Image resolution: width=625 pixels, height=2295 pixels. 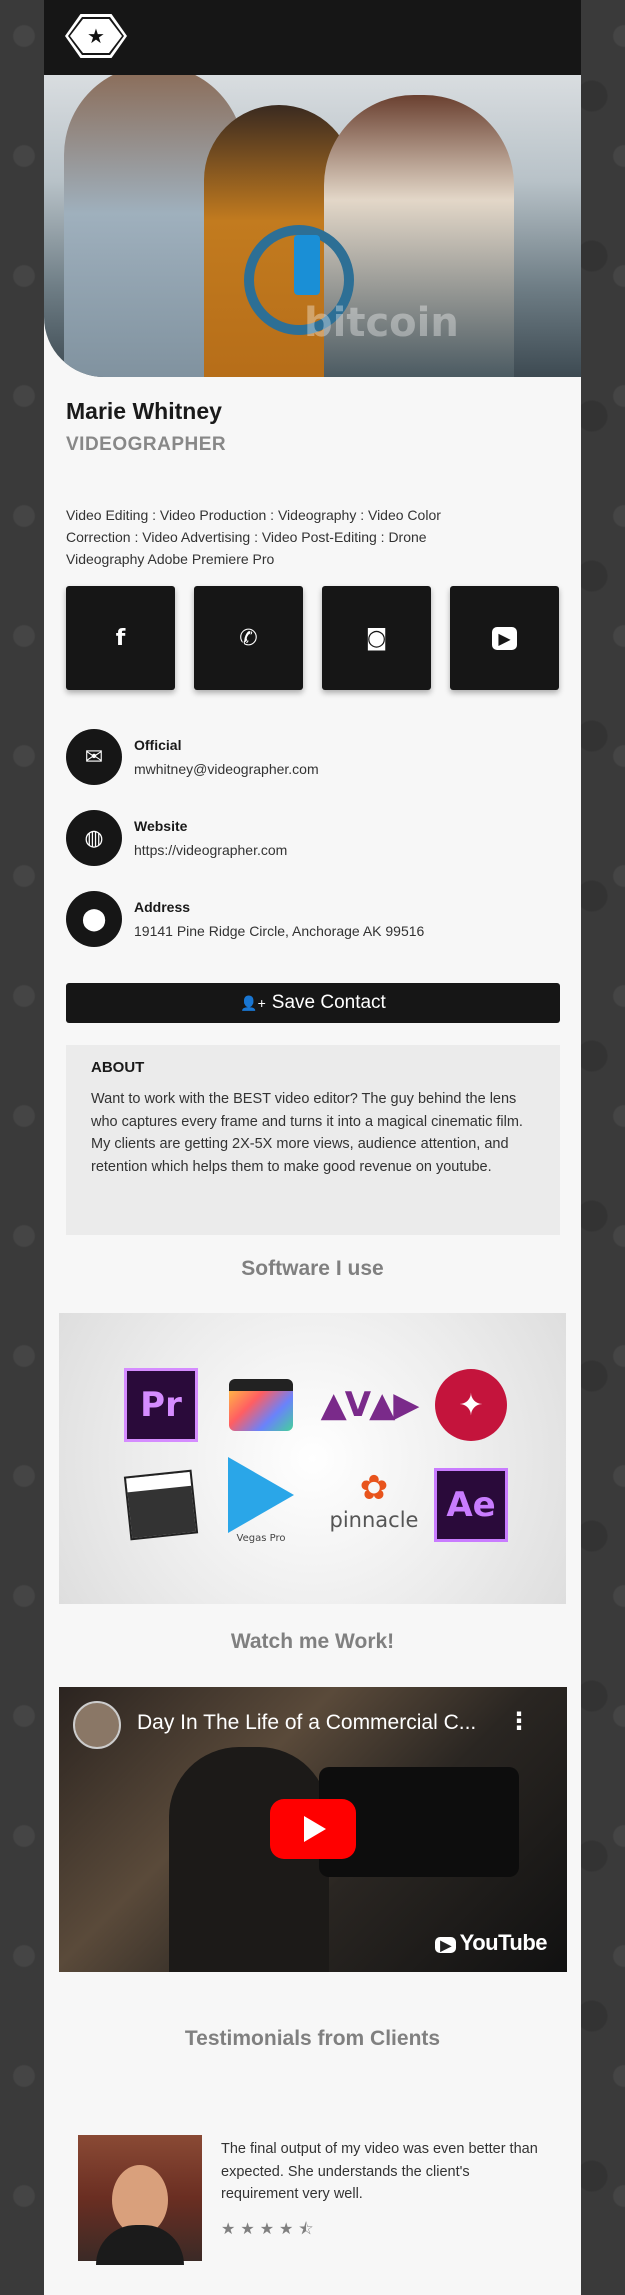 I want to click on client-photo, so click(x=140, y=2200).